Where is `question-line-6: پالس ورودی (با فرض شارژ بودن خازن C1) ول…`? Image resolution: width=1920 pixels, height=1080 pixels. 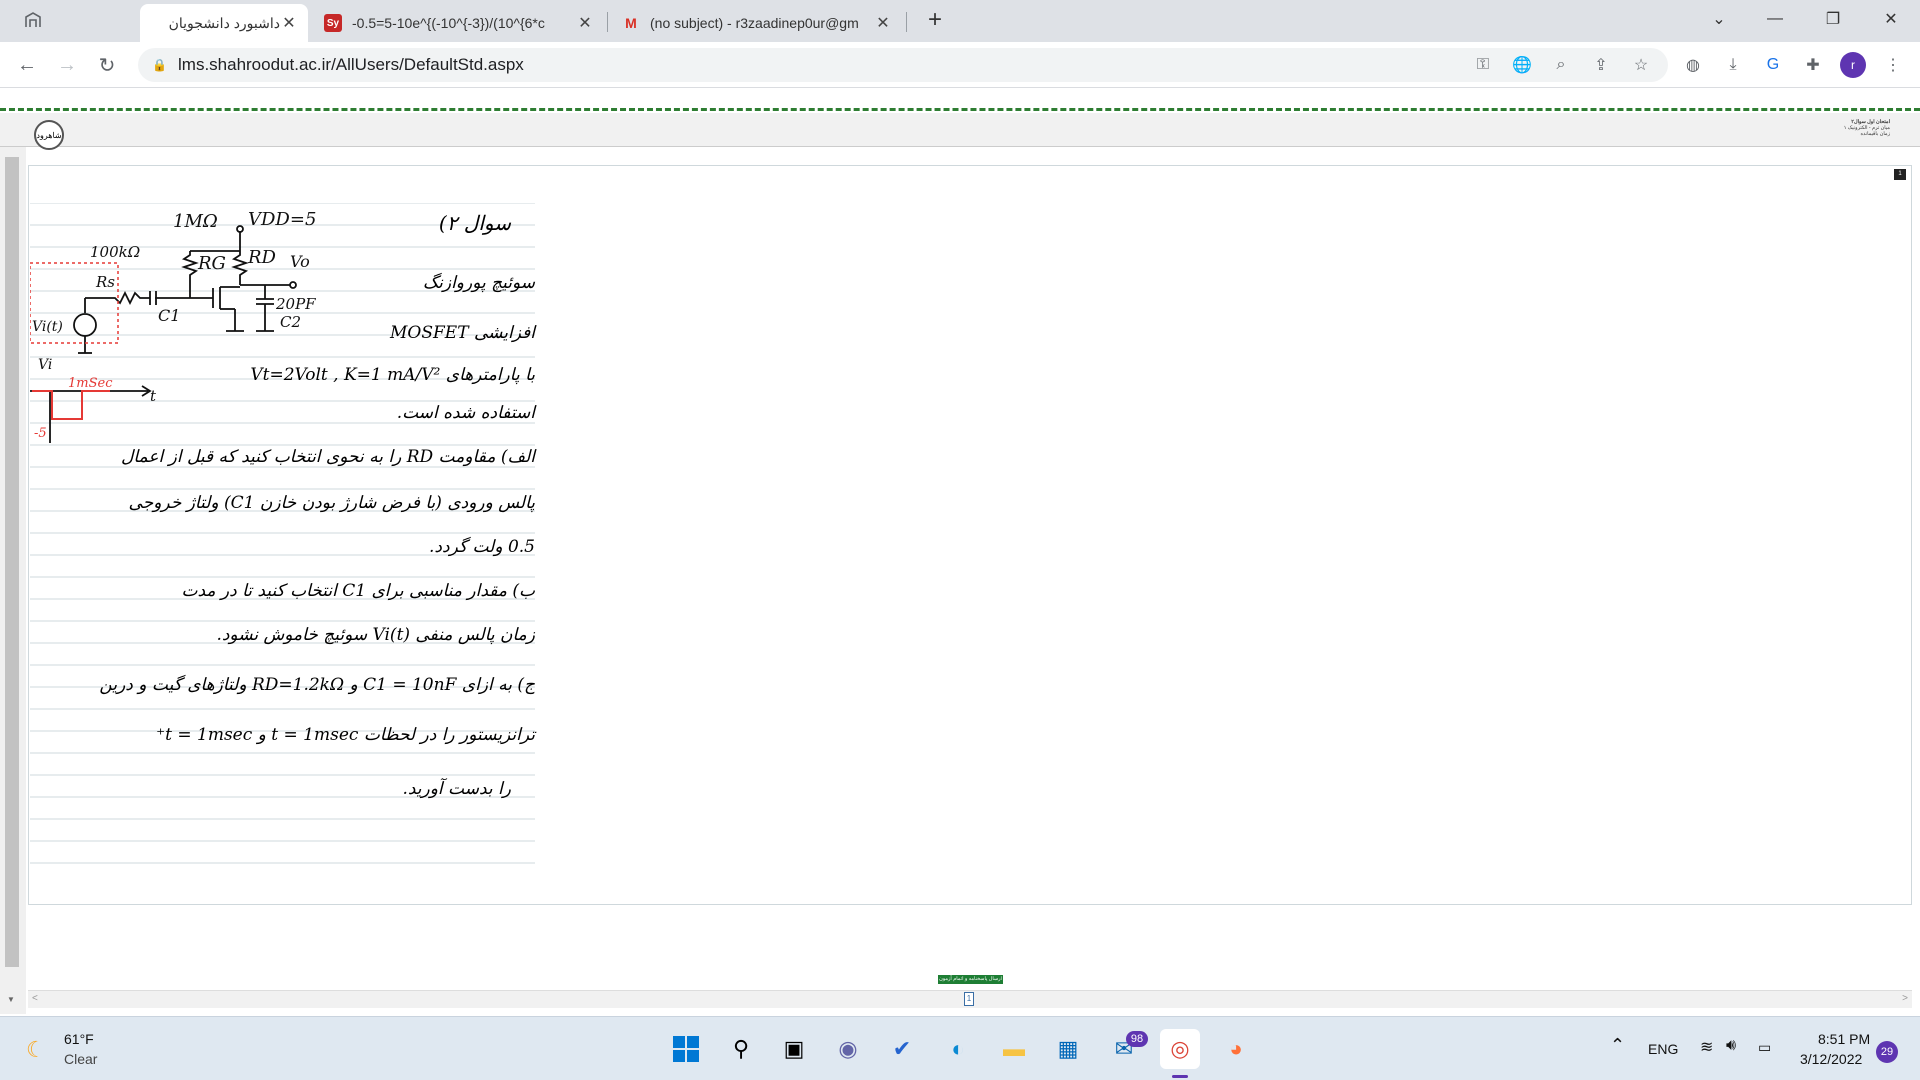
question-line-6: پالس ورودی (با فرض شارژ بودن خازن C1) ول… is located at coordinates (331, 503).